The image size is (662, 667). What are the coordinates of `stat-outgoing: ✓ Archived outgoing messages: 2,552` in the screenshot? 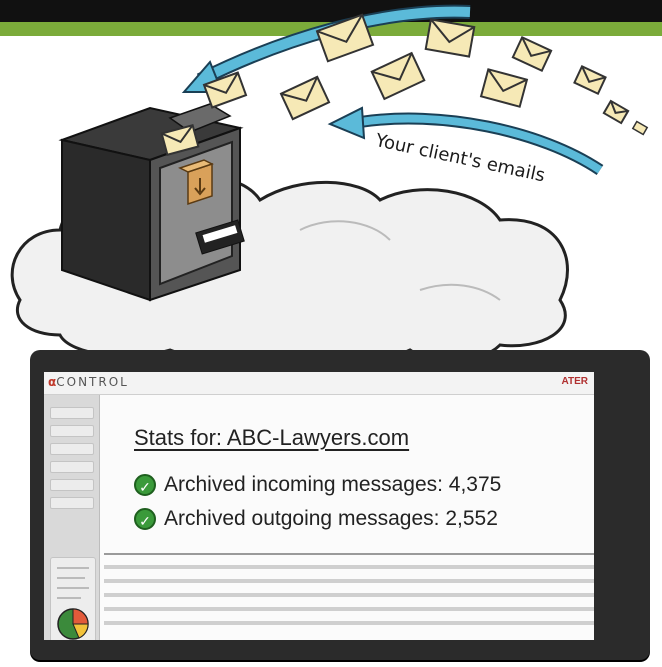 It's located at (316, 519).